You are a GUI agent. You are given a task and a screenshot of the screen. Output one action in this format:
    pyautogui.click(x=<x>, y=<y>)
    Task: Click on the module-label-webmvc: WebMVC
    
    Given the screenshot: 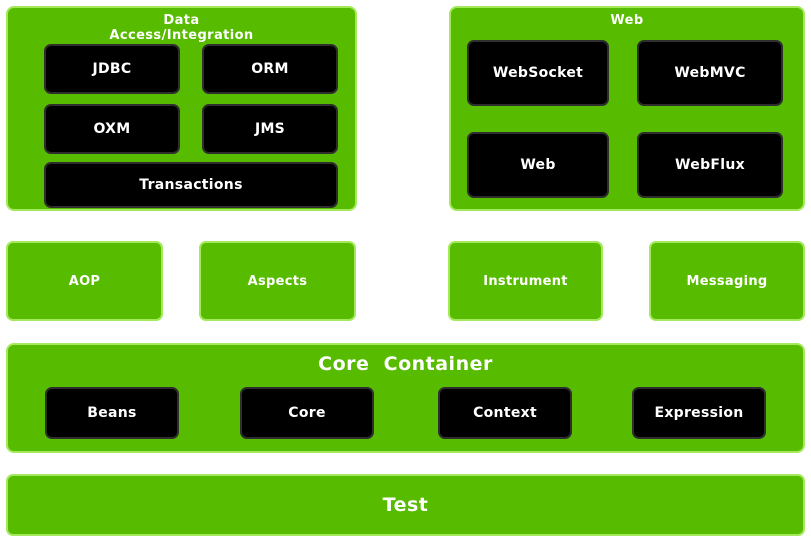 What is the action you would take?
    pyautogui.click(x=710, y=73)
    